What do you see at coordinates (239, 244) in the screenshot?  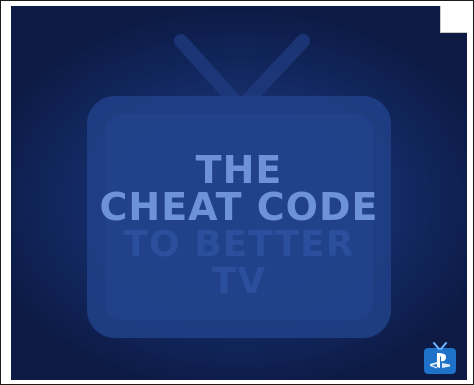 I see `headline-line-3: TO BETTER` at bounding box center [239, 244].